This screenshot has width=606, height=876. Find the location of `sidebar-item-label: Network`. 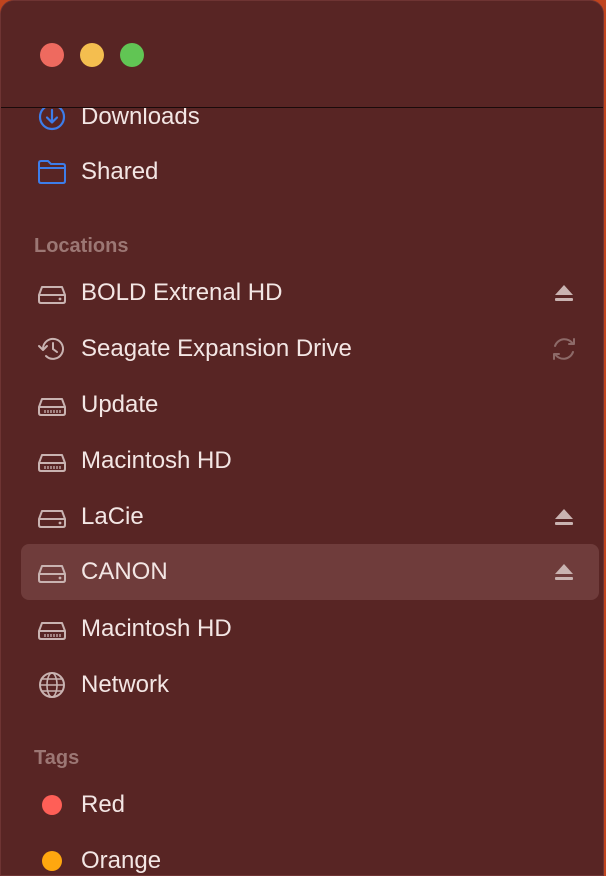

sidebar-item-label: Network is located at coordinates (125, 684).